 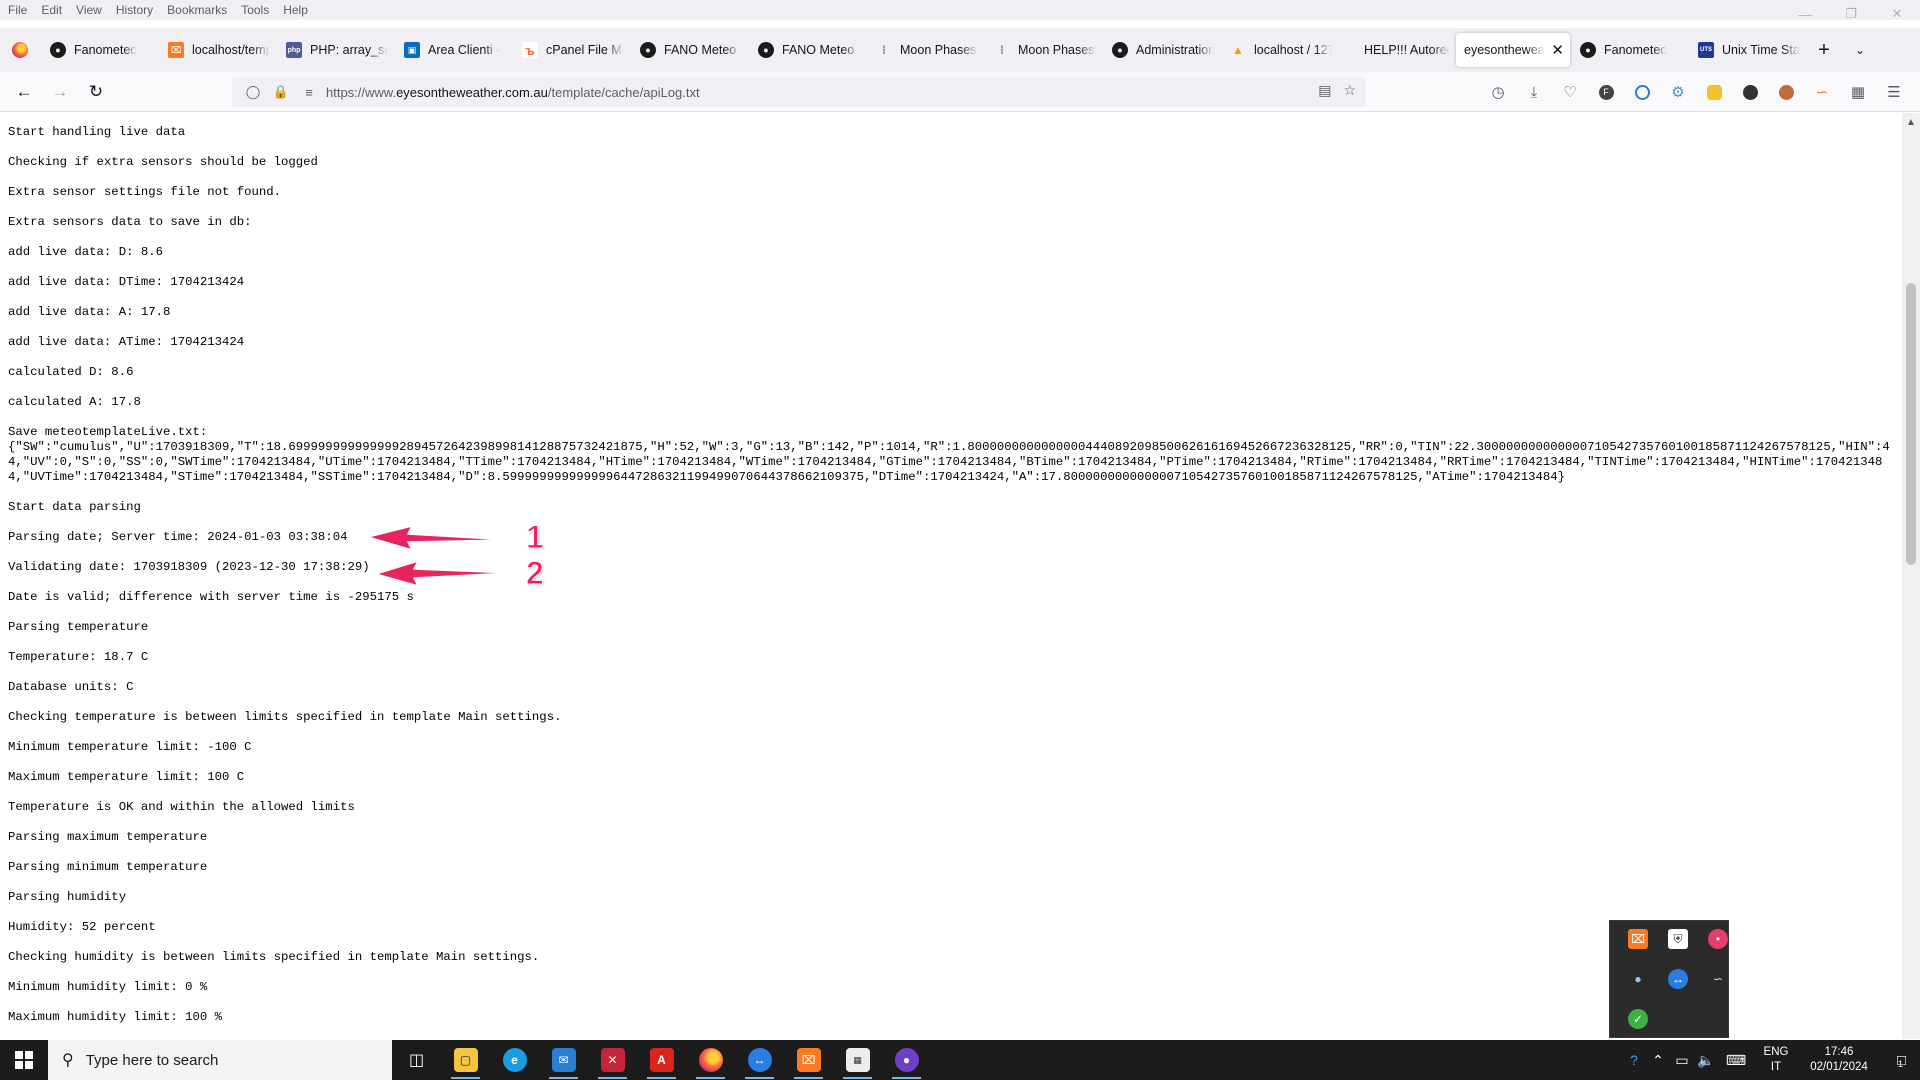 I want to click on pocket-button: ♡, so click(x=1570, y=92).